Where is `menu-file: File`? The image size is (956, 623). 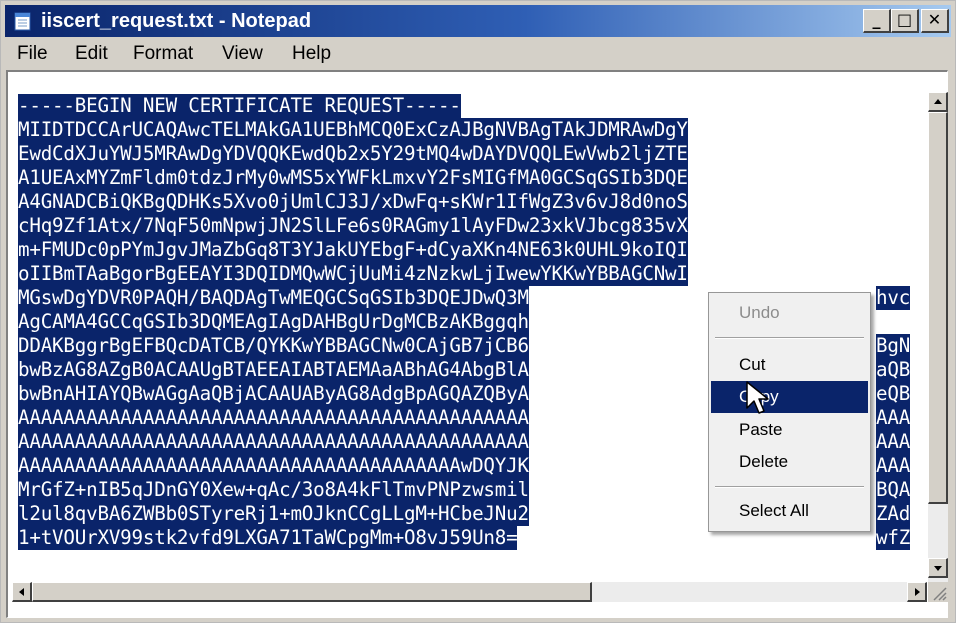 menu-file: File is located at coordinates (32, 54).